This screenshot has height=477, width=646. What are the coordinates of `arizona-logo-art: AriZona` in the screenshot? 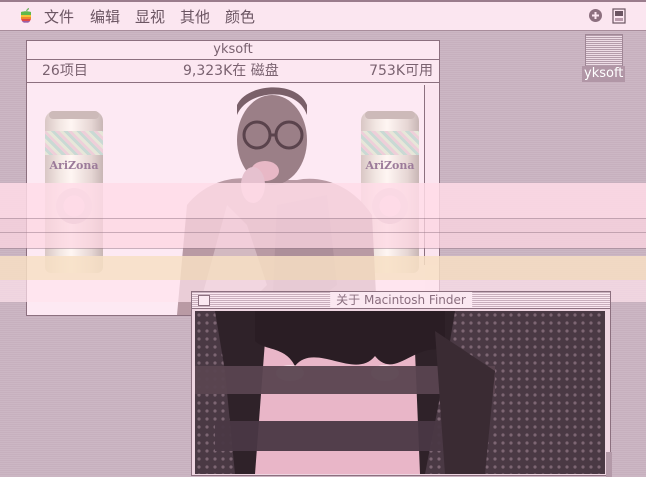 It's located at (74, 165).